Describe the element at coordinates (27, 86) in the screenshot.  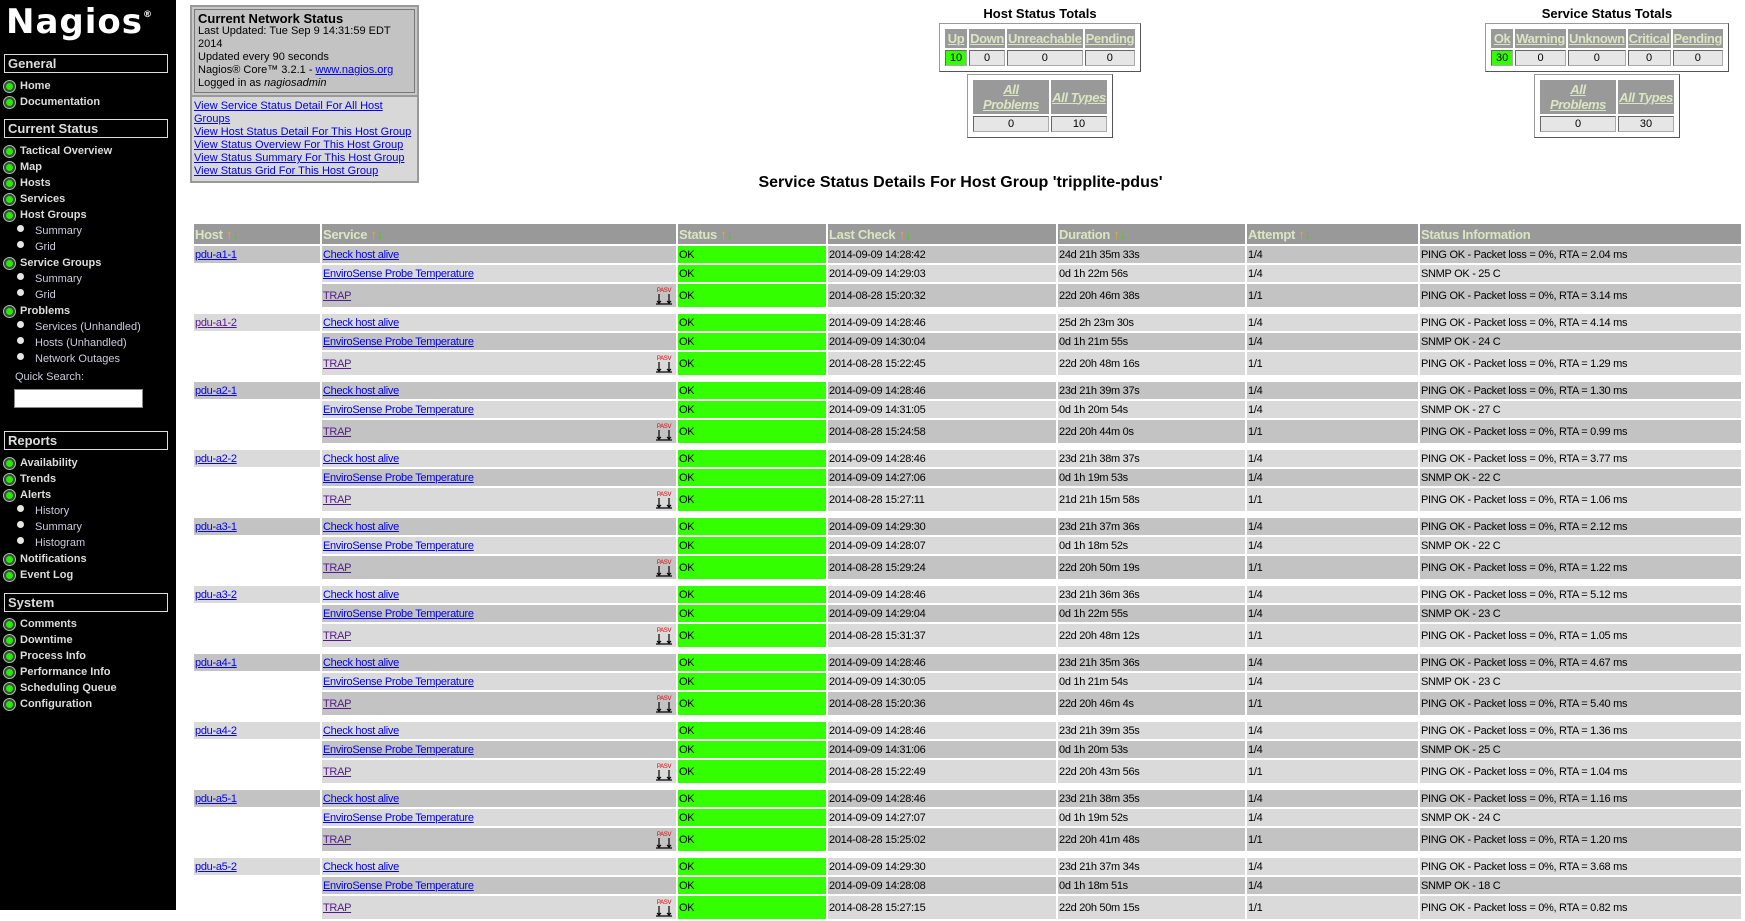
I see `nav-item: Home` at that location.